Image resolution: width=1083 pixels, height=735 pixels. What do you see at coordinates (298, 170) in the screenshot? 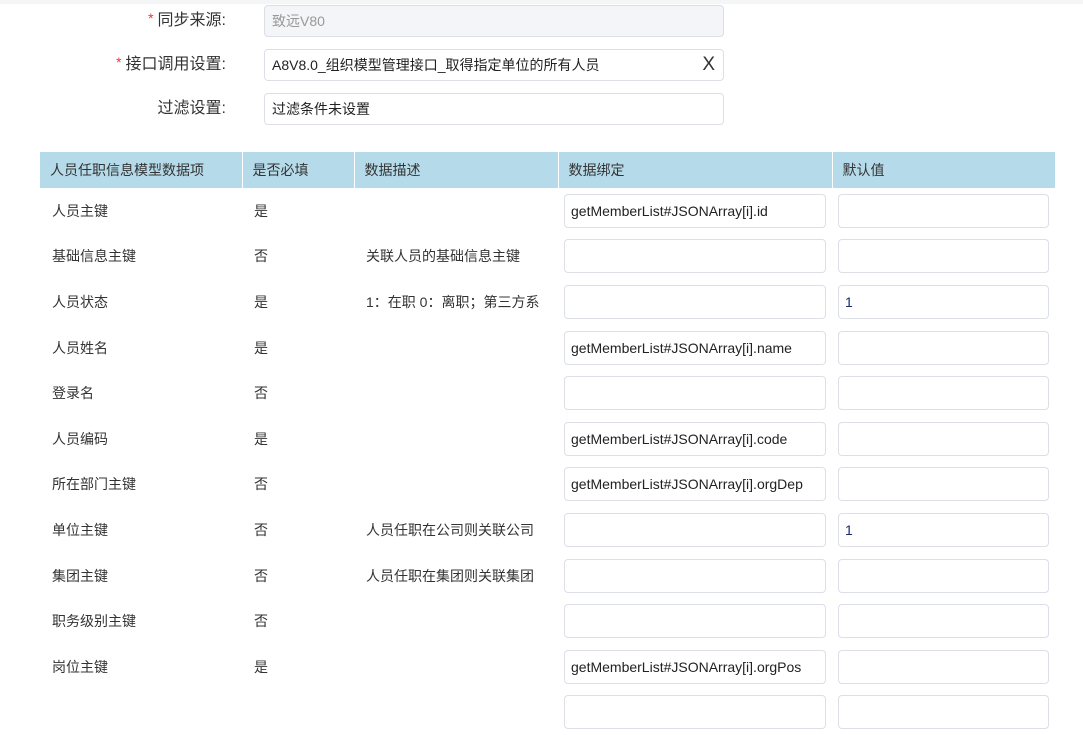
I see `header-required: 是否必填` at bounding box center [298, 170].